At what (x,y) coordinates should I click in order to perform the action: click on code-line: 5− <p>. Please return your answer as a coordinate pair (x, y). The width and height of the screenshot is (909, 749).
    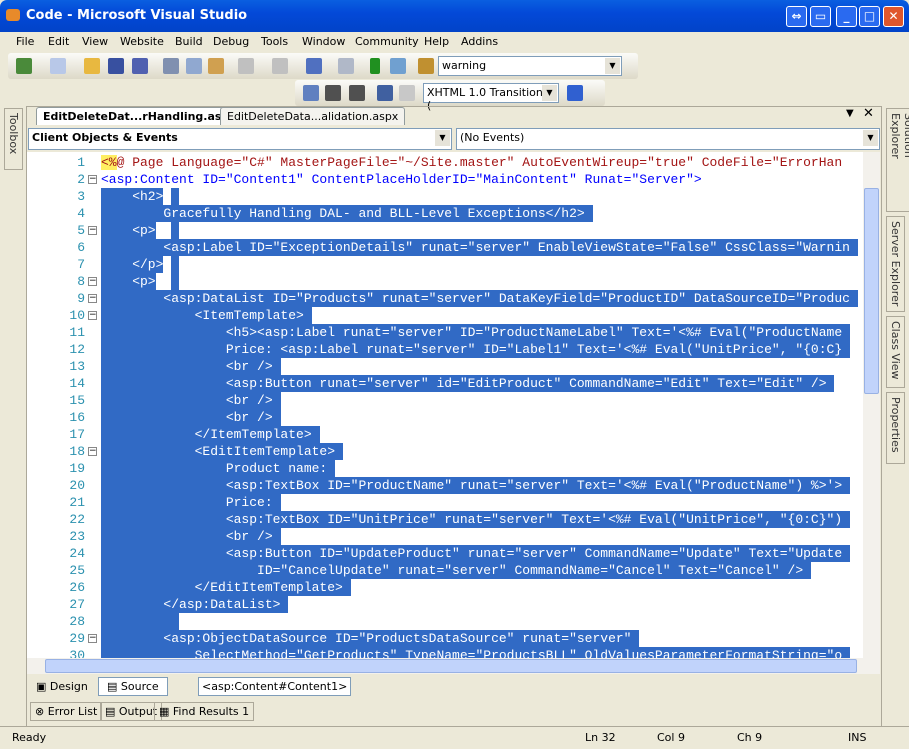
    Looking at the image, I should click on (445, 230).